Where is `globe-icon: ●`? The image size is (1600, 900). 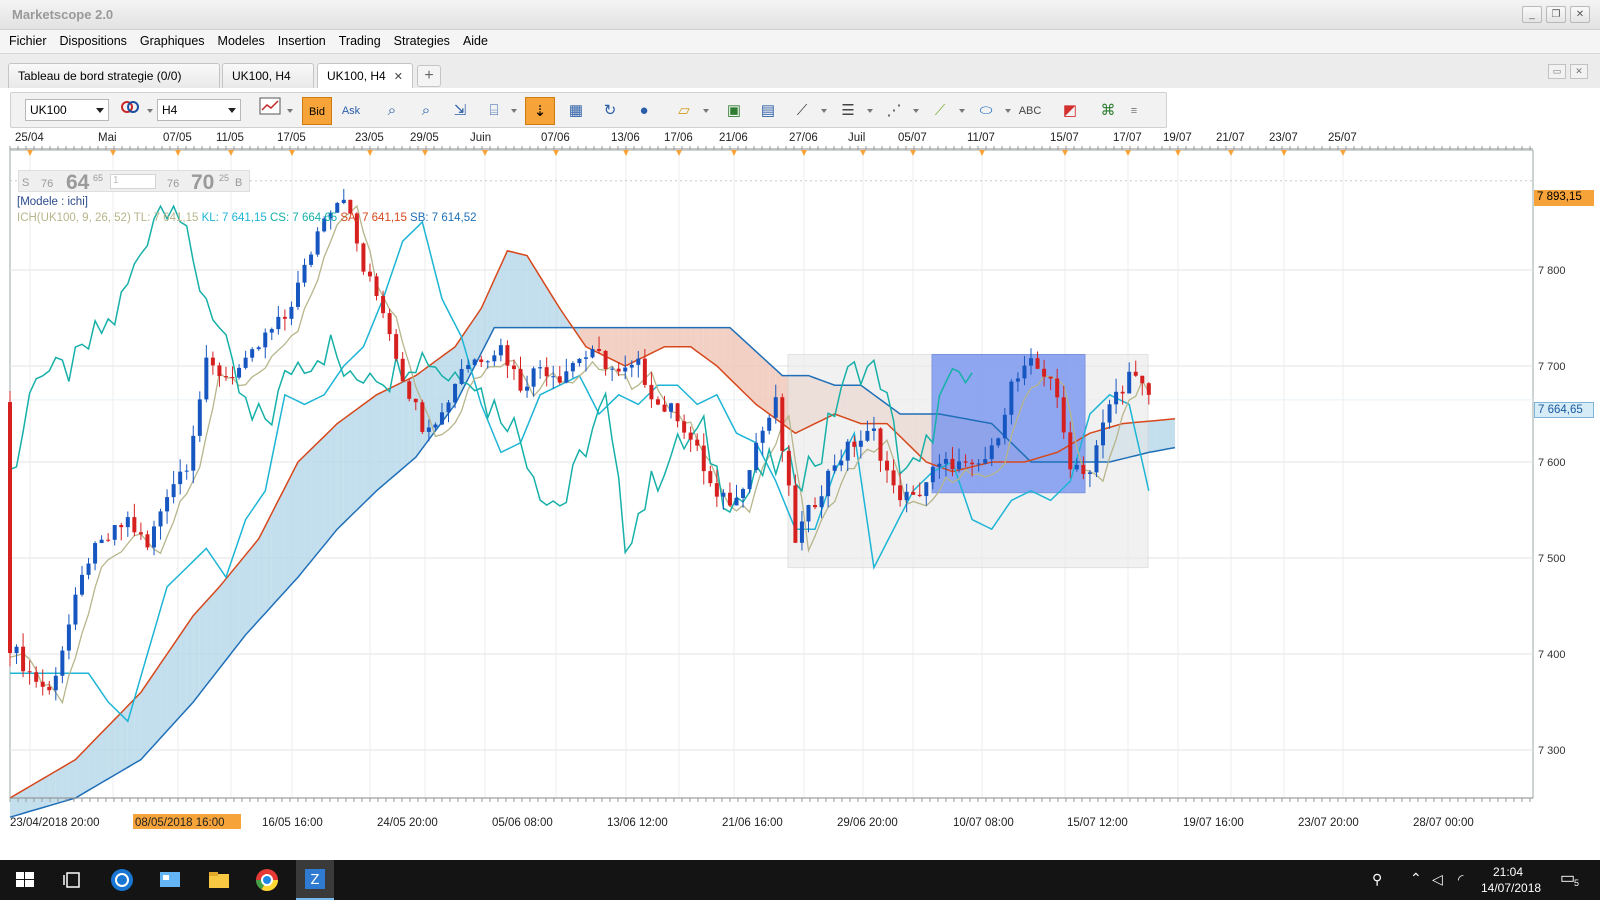 globe-icon: ● is located at coordinates (644, 111).